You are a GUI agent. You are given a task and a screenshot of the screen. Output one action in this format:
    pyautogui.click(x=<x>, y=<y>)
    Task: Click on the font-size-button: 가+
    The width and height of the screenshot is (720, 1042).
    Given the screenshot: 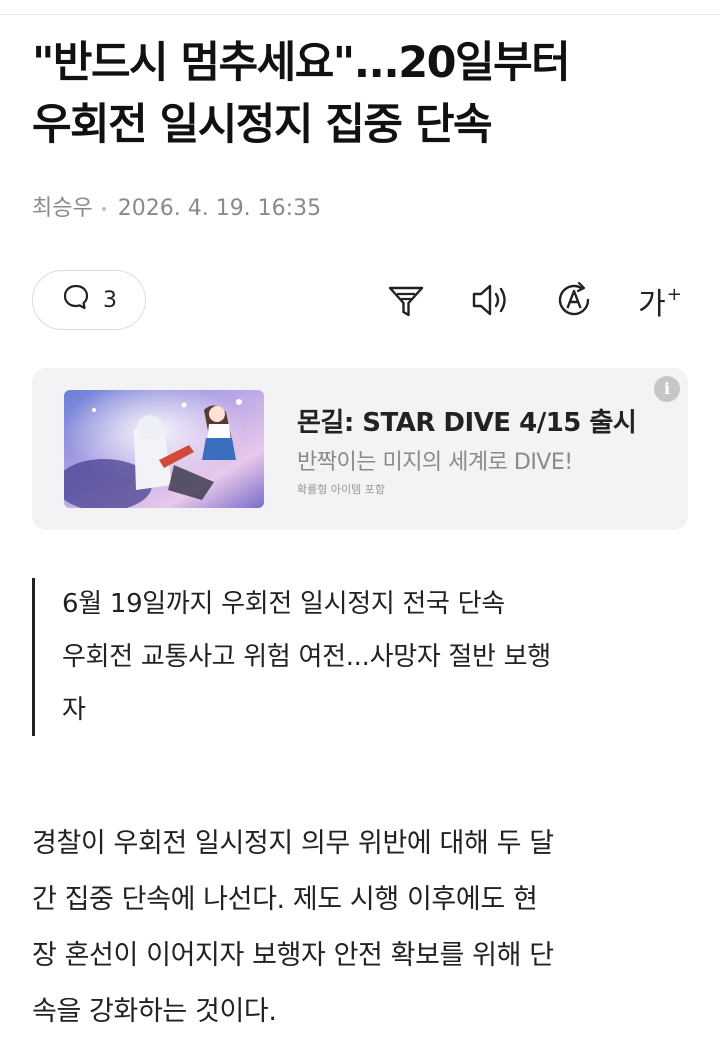 What is the action you would take?
    pyautogui.click(x=660, y=300)
    